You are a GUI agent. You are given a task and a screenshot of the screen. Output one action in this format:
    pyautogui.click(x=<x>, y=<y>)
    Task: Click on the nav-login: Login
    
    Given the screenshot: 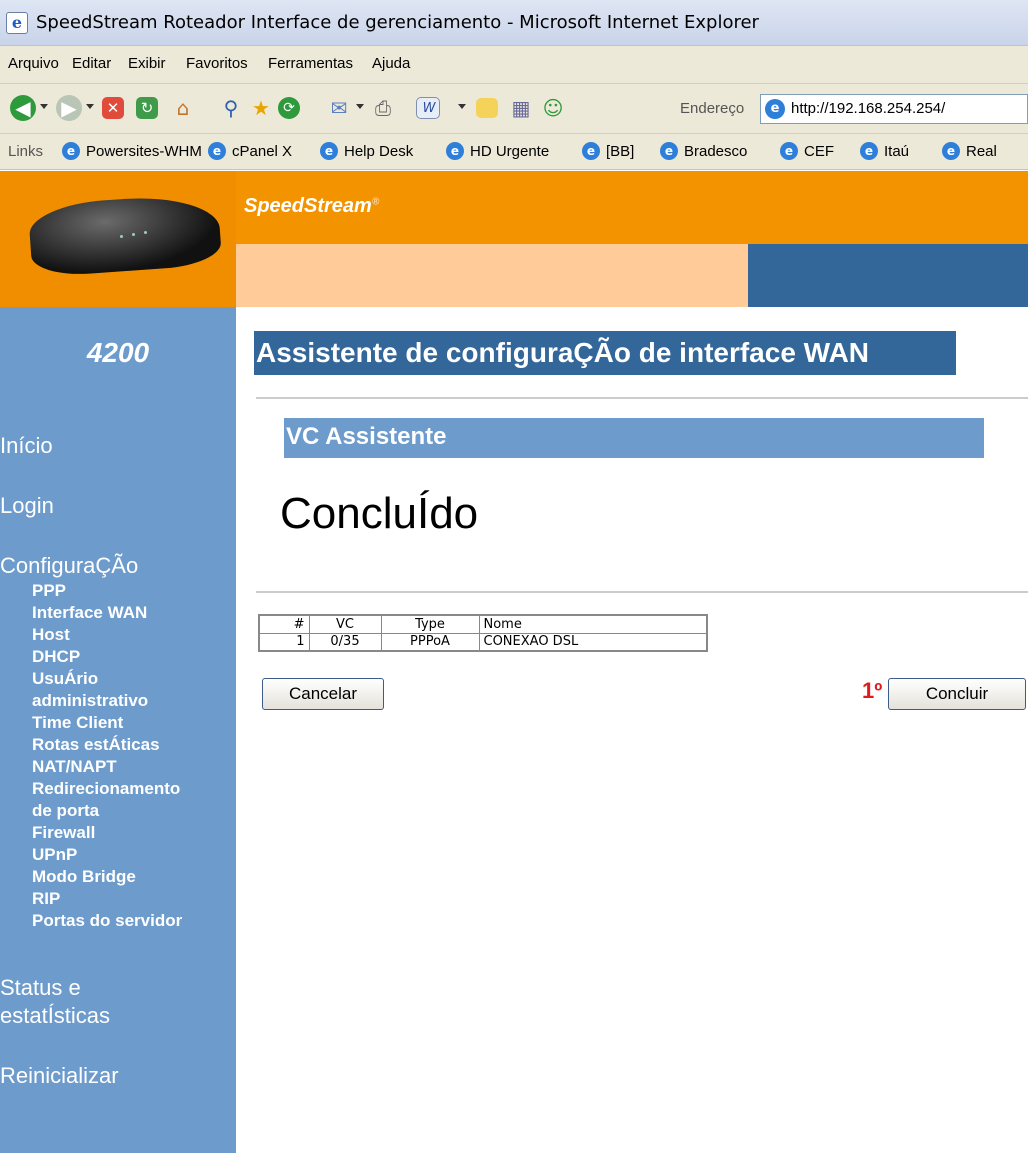 What is the action you would take?
    pyautogui.click(x=27, y=506)
    